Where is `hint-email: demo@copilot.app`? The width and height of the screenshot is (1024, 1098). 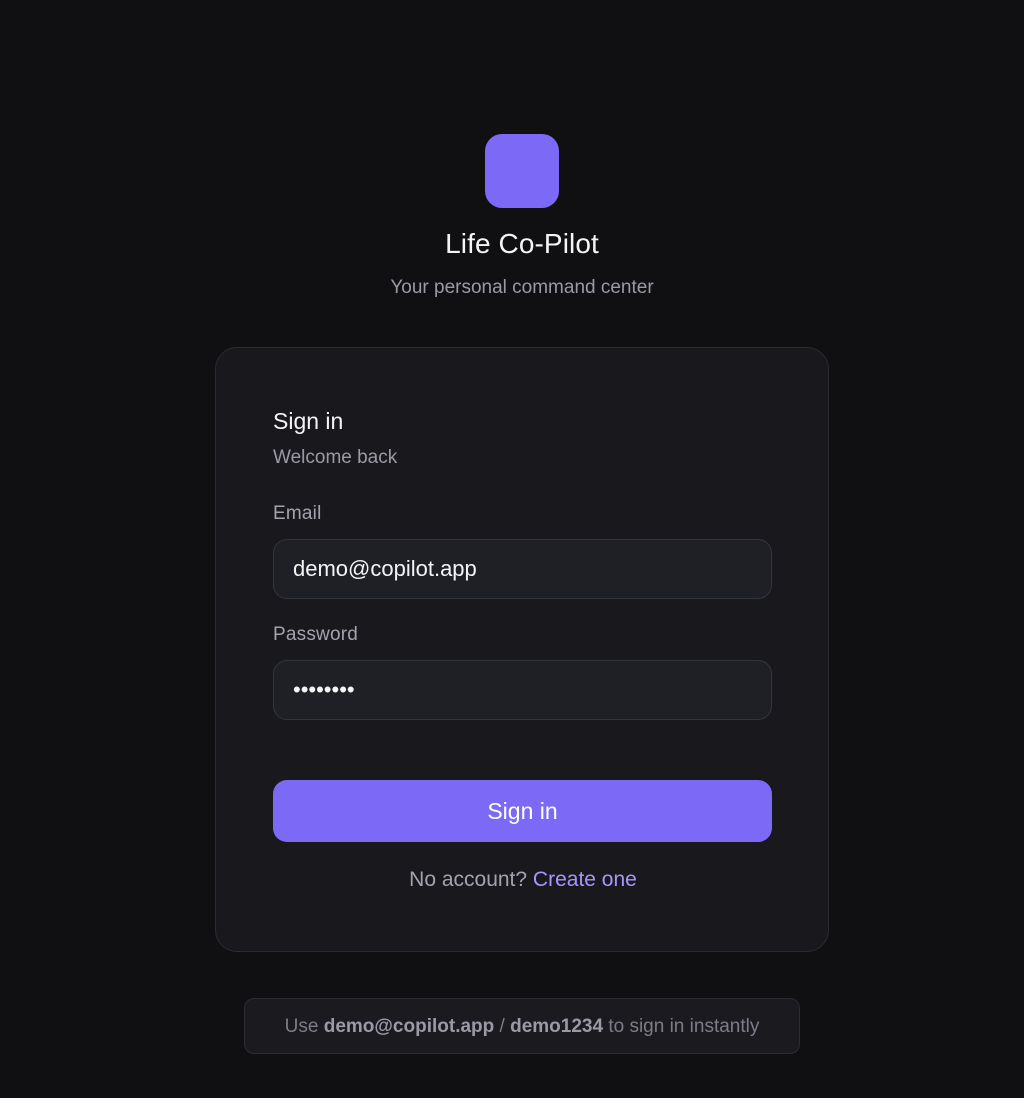 hint-email: demo@copilot.app is located at coordinates (409, 1026).